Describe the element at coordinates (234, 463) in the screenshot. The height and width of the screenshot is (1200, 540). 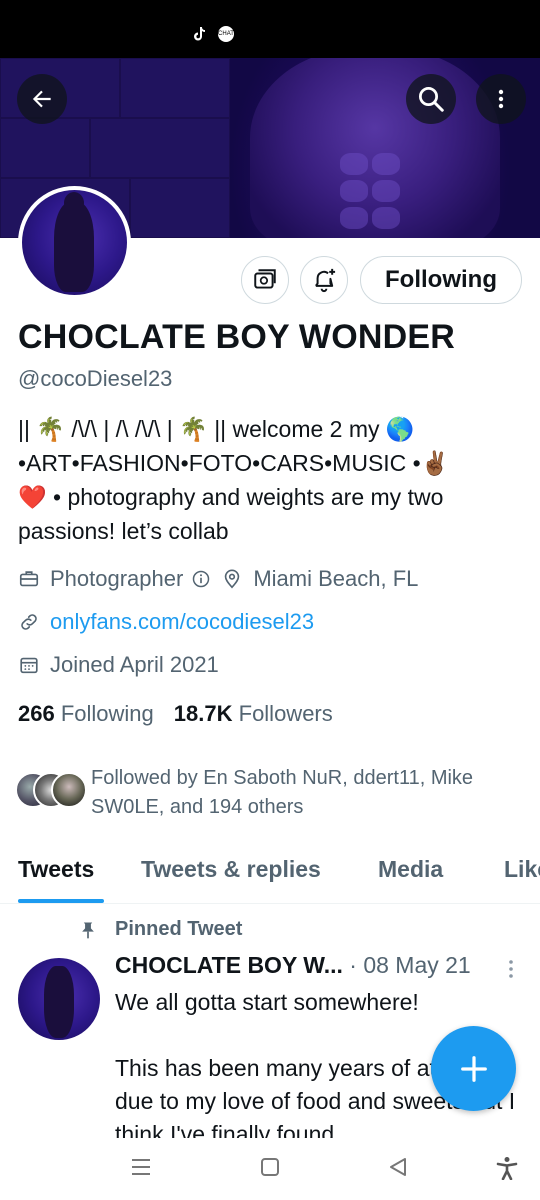
I see `bio-line: •ART•FASHION•FOTO•CARS•MUSIC •✌🏾` at that location.